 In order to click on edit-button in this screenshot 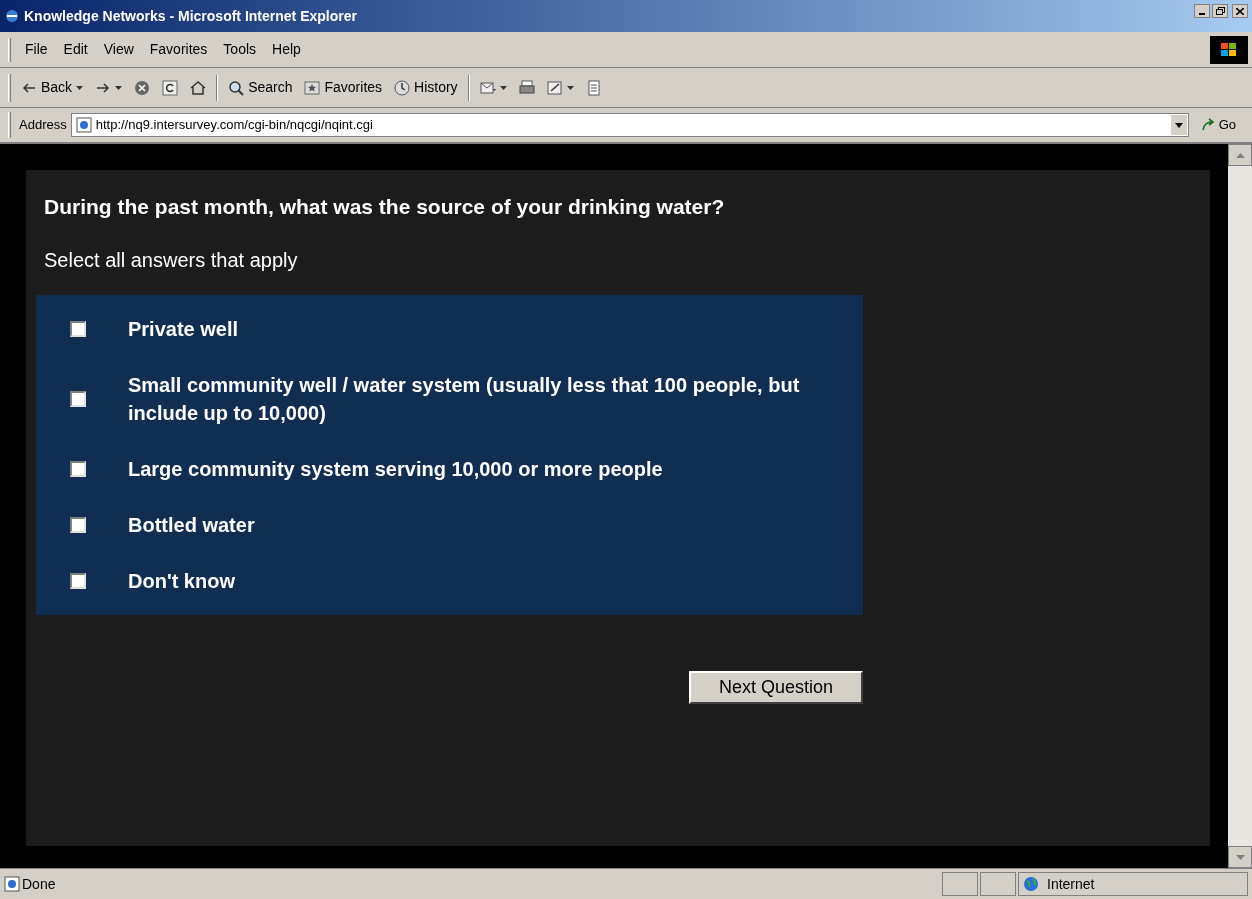, I will do `click(560, 87)`.